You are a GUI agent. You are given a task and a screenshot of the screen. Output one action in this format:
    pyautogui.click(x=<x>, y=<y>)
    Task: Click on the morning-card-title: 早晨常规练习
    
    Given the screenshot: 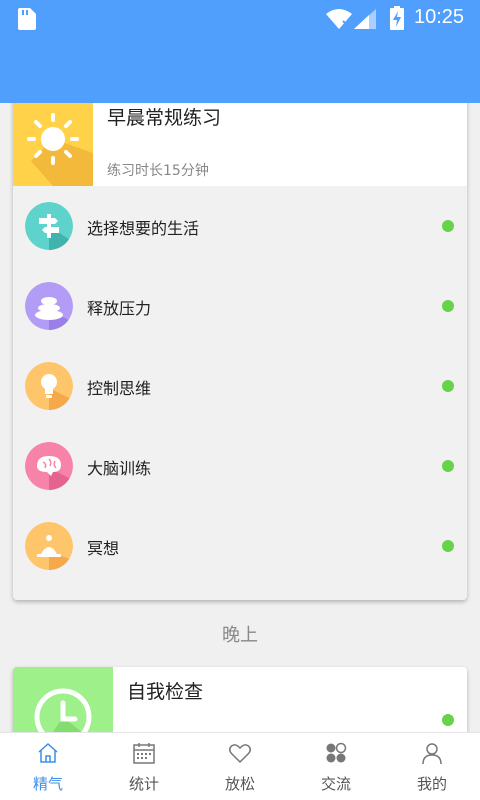 What is the action you would take?
    pyautogui.click(x=164, y=118)
    